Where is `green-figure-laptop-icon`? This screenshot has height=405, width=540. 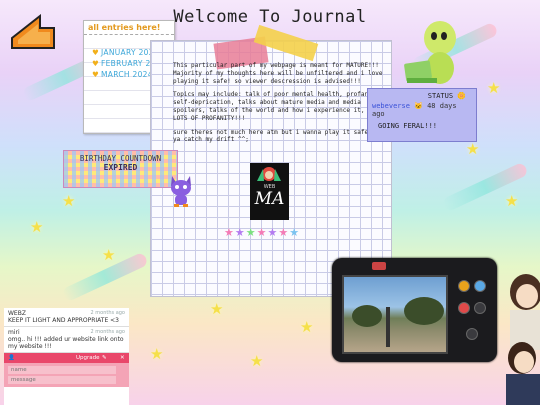
green-figure-laptop-icon is located at coordinates (430, 52).